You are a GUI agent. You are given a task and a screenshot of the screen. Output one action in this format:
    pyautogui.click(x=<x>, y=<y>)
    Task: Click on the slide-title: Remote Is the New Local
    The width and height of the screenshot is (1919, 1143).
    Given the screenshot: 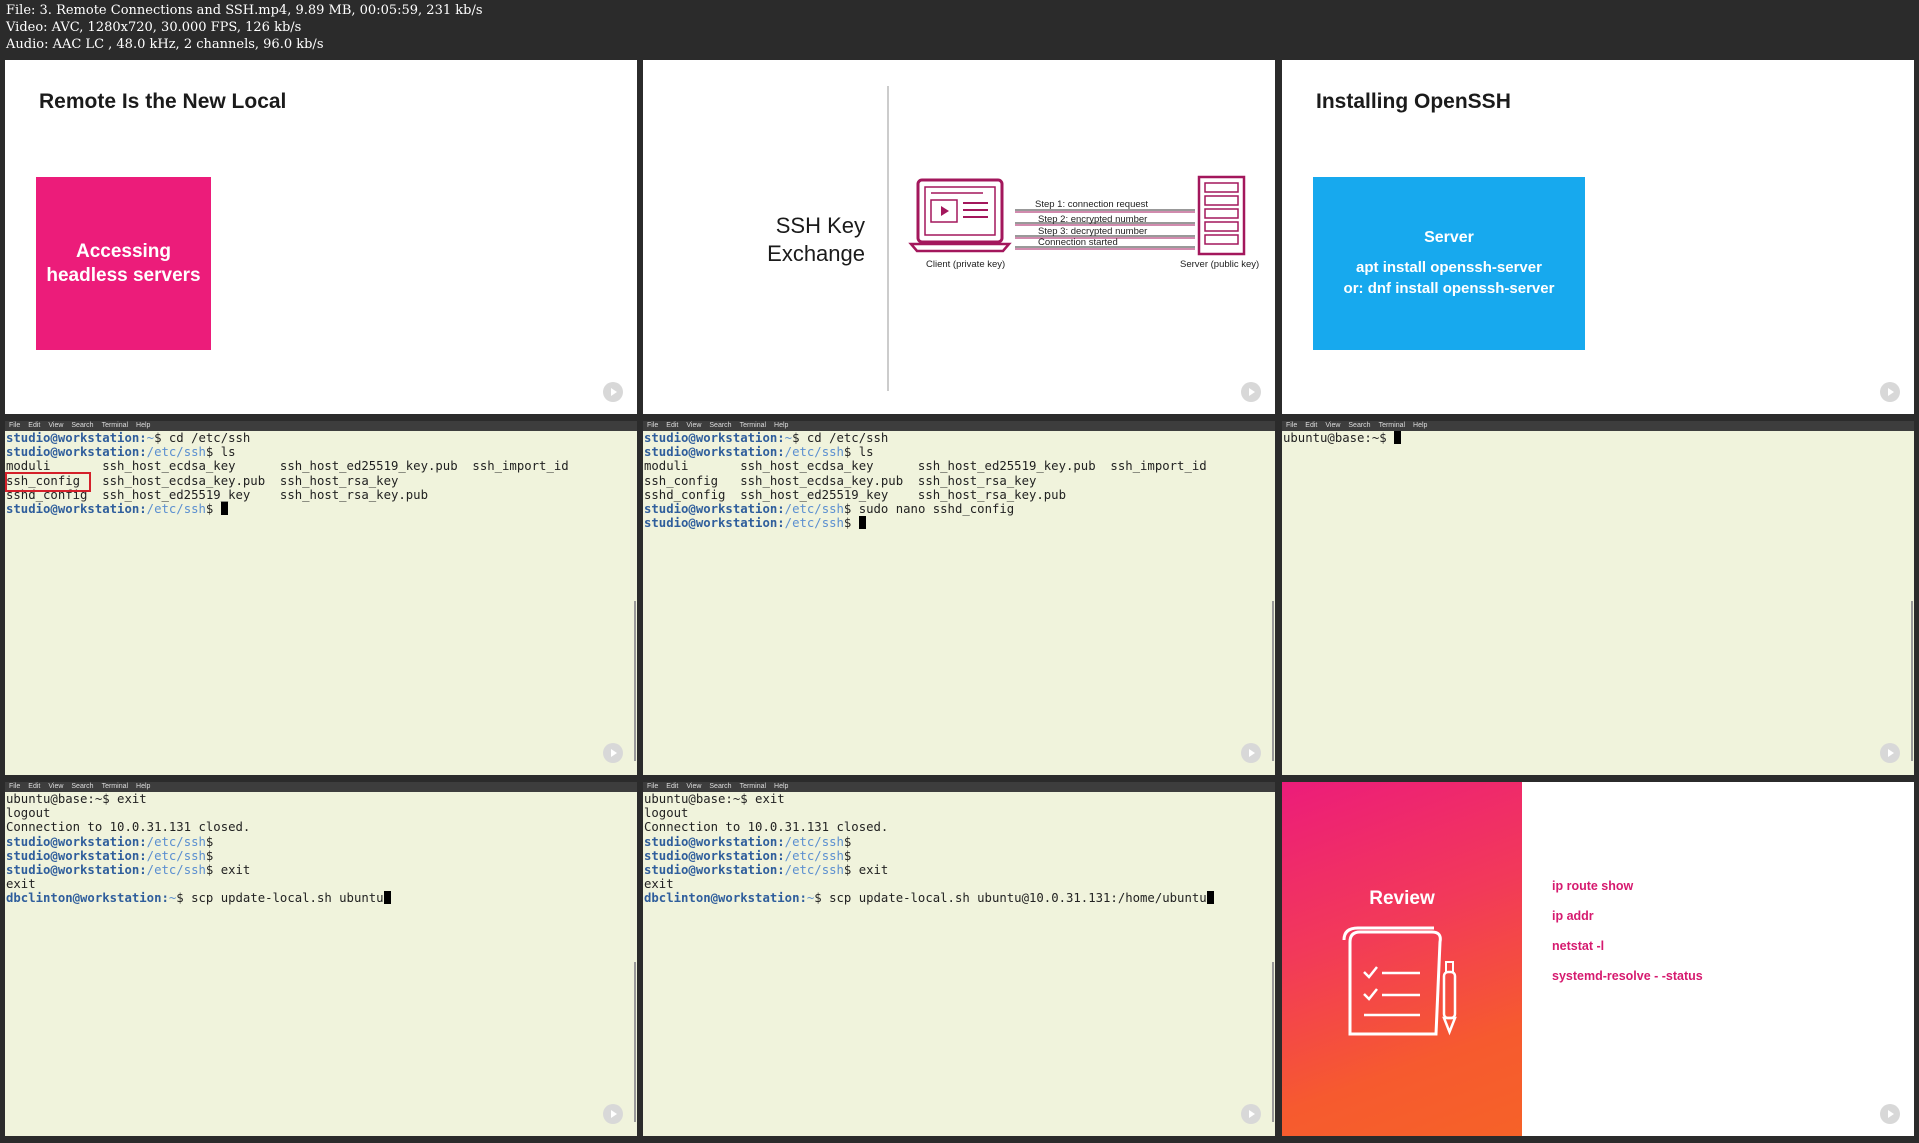 What is the action you would take?
    pyautogui.click(x=163, y=101)
    